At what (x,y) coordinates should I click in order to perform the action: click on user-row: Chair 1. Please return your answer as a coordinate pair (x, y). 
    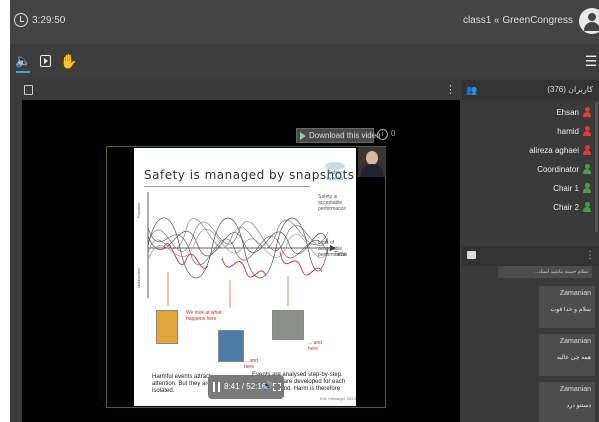
    Looking at the image, I should click on (530, 189).